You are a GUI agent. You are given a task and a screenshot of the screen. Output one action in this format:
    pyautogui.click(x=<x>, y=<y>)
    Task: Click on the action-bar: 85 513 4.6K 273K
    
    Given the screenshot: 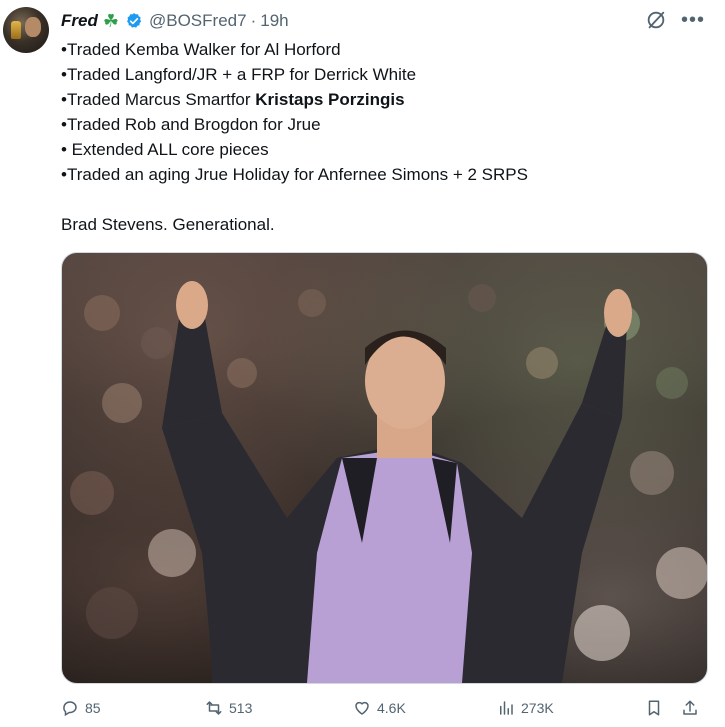 What is the action you would take?
    pyautogui.click(x=383, y=711)
    